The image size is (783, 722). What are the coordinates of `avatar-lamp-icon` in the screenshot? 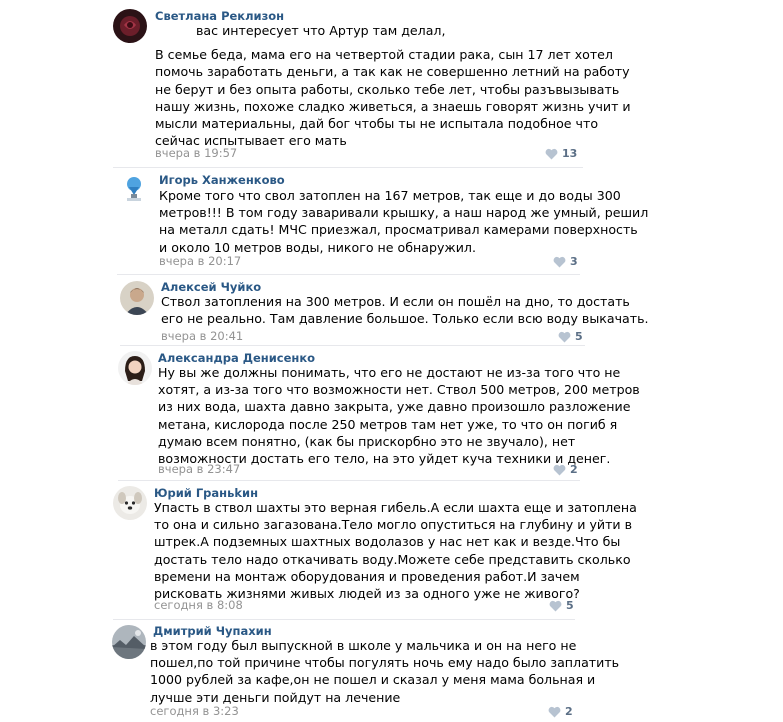 It's located at (134, 190).